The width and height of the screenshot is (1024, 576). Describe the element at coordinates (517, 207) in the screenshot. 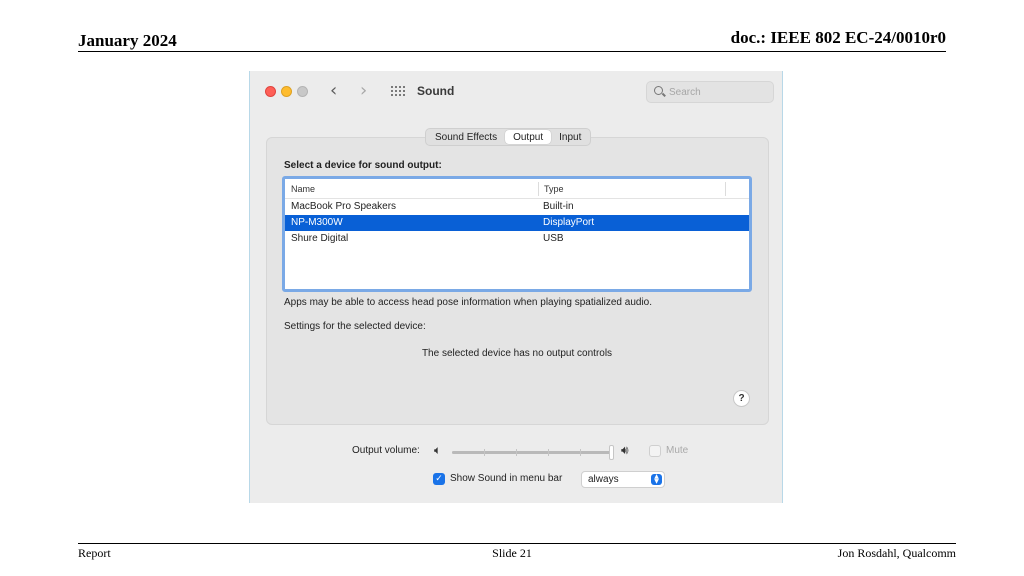

I see `table-row: MacBook Pro Speakers Built-in` at that location.